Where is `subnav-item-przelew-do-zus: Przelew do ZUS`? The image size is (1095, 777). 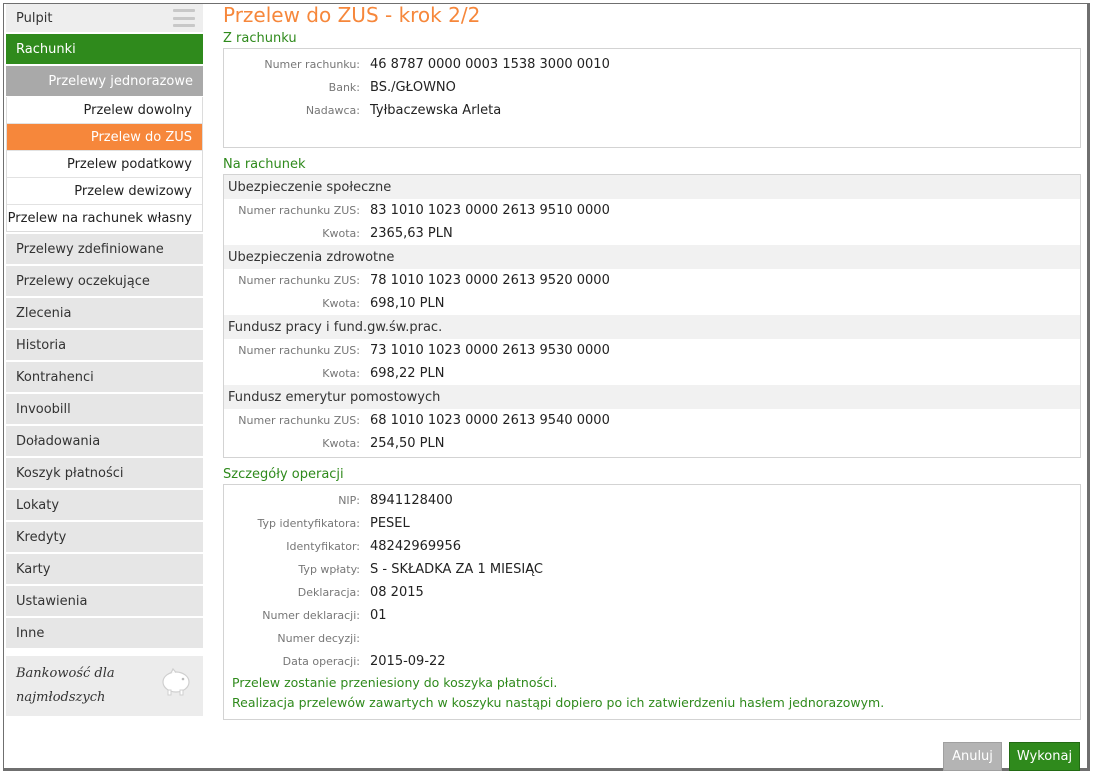 subnav-item-przelew-do-zus: Przelew do ZUS is located at coordinates (104, 136).